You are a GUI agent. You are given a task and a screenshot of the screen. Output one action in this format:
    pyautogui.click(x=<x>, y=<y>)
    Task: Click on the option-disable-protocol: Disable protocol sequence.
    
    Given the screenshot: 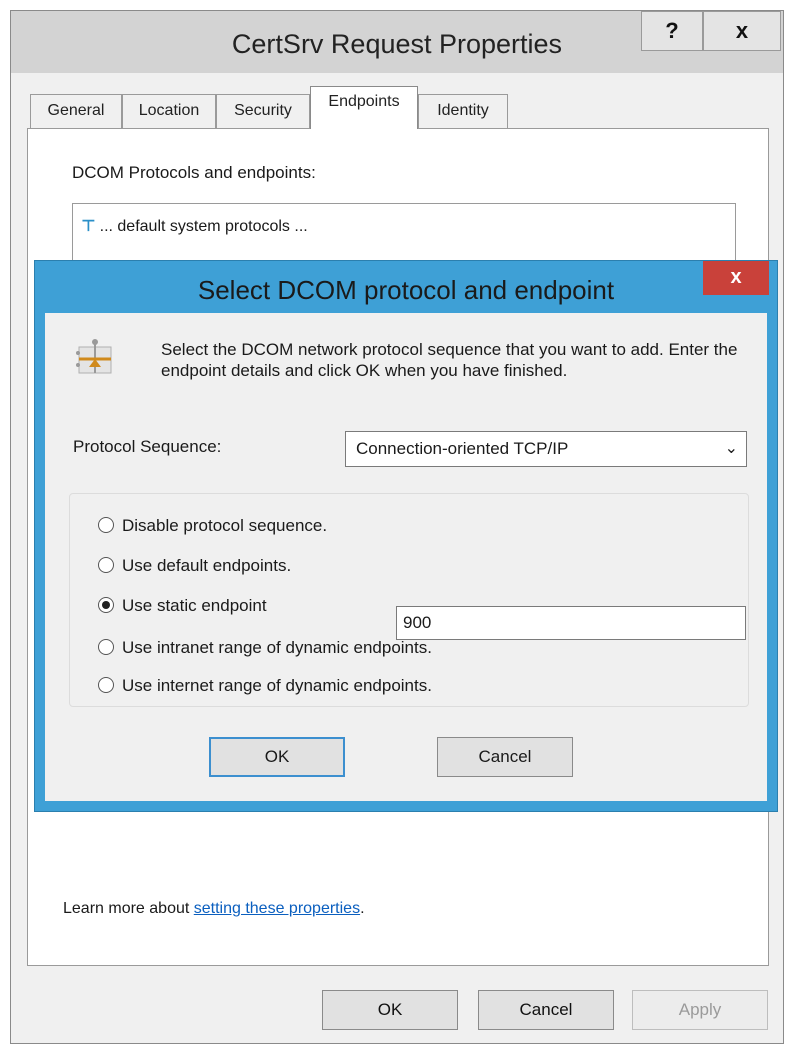 What is the action you would take?
    pyautogui.click(x=212, y=526)
    